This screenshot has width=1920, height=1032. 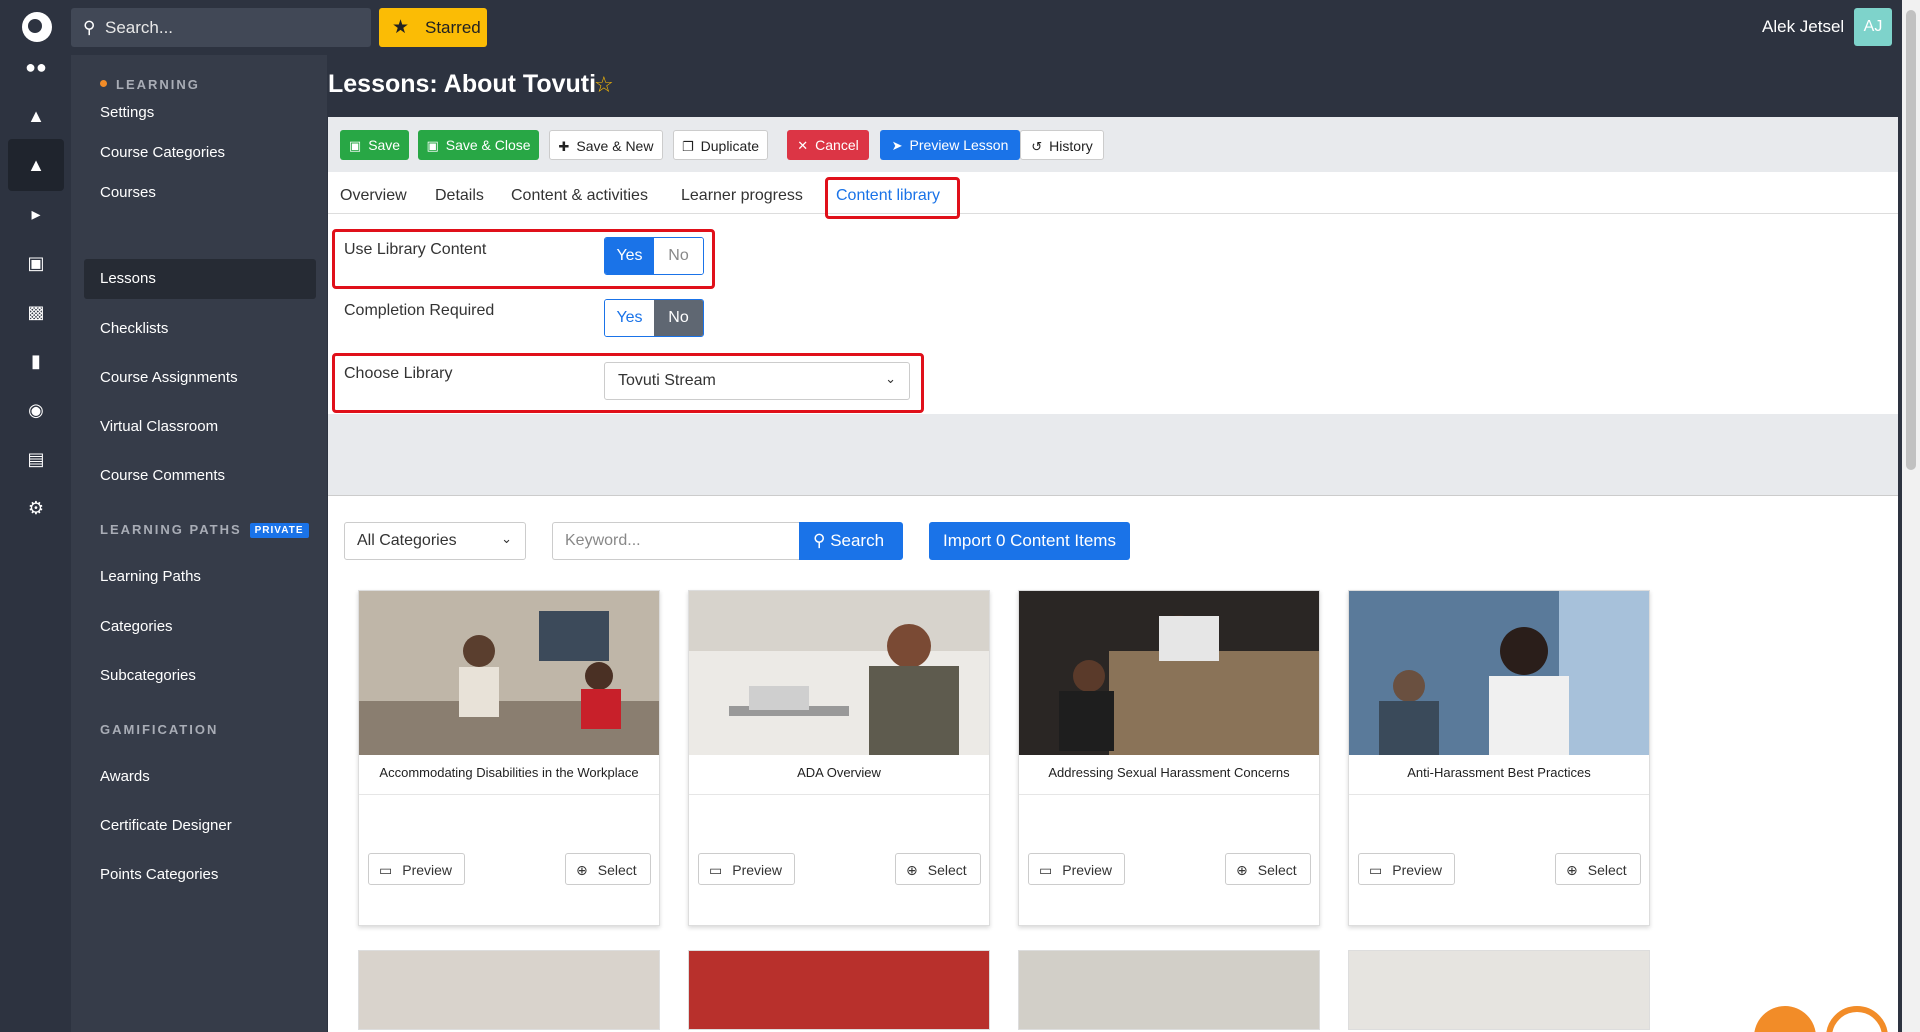 I want to click on sidebar-item-subcategories: Subcategories, so click(x=200, y=676).